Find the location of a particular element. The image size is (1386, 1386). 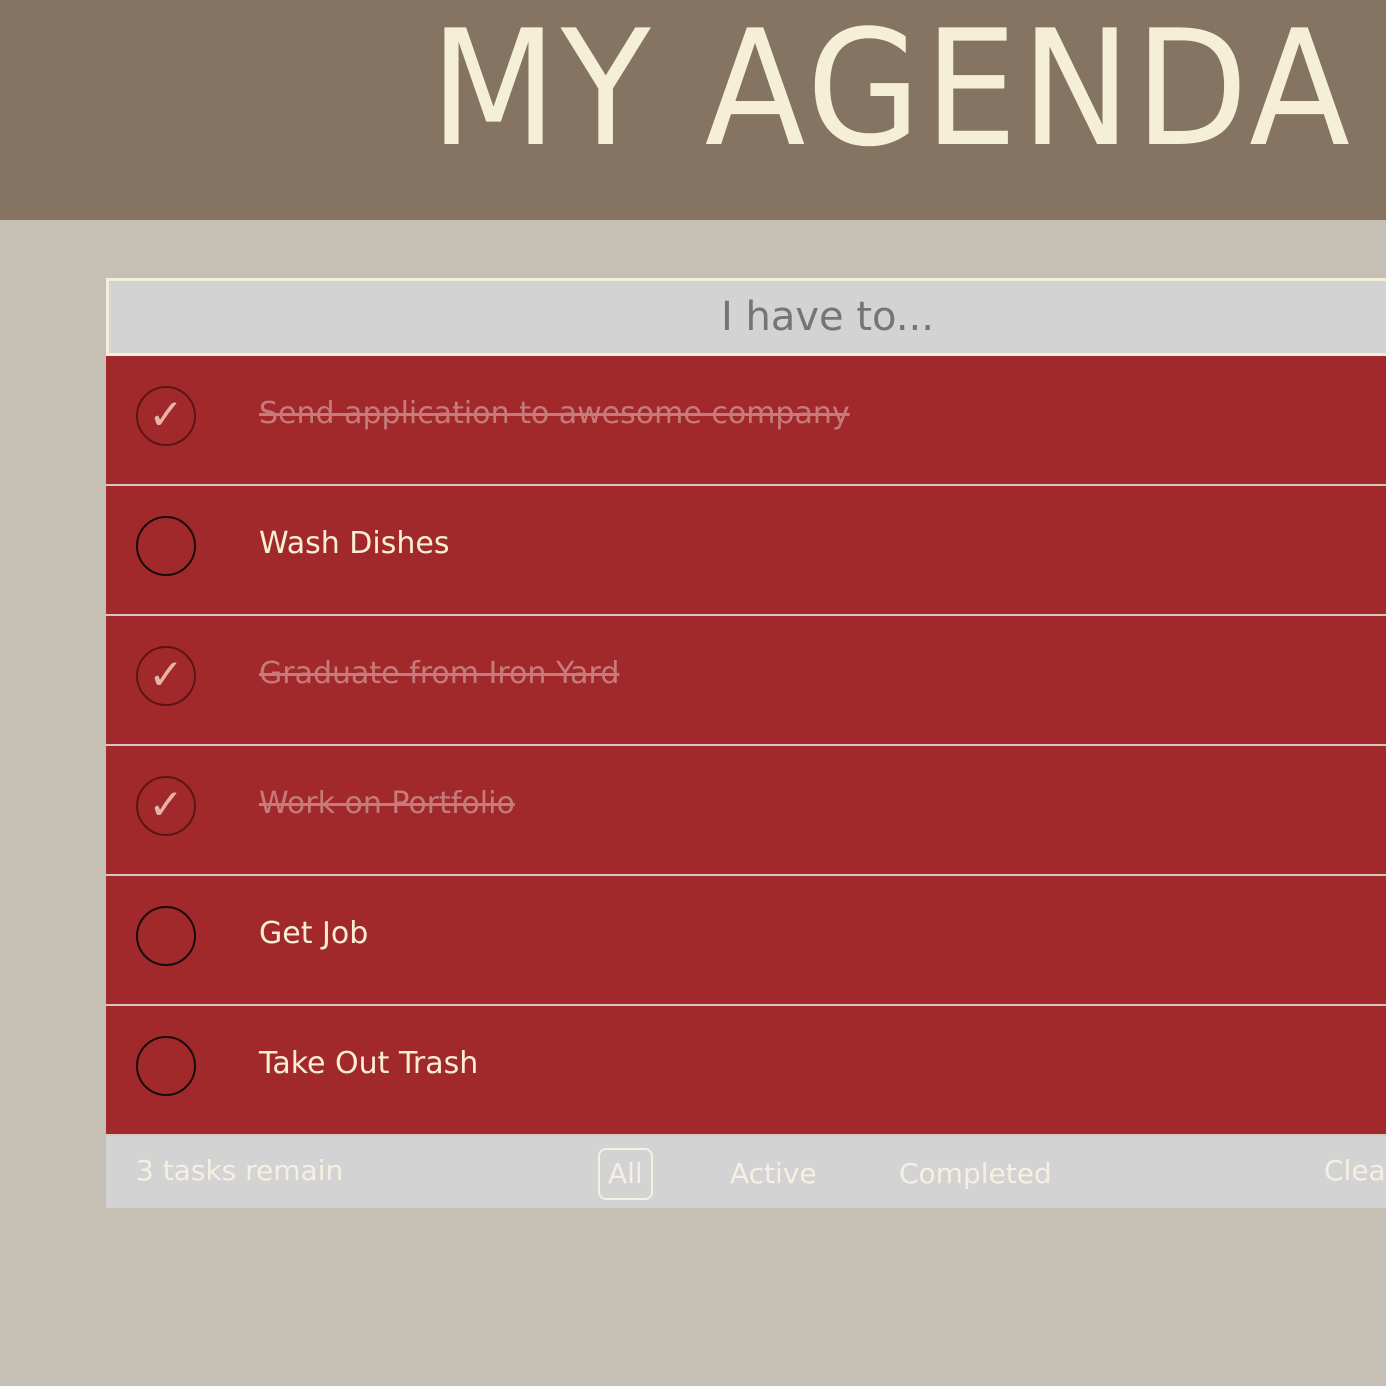

todo-label: Graduate from Iron Yard is located at coordinates (439, 673).